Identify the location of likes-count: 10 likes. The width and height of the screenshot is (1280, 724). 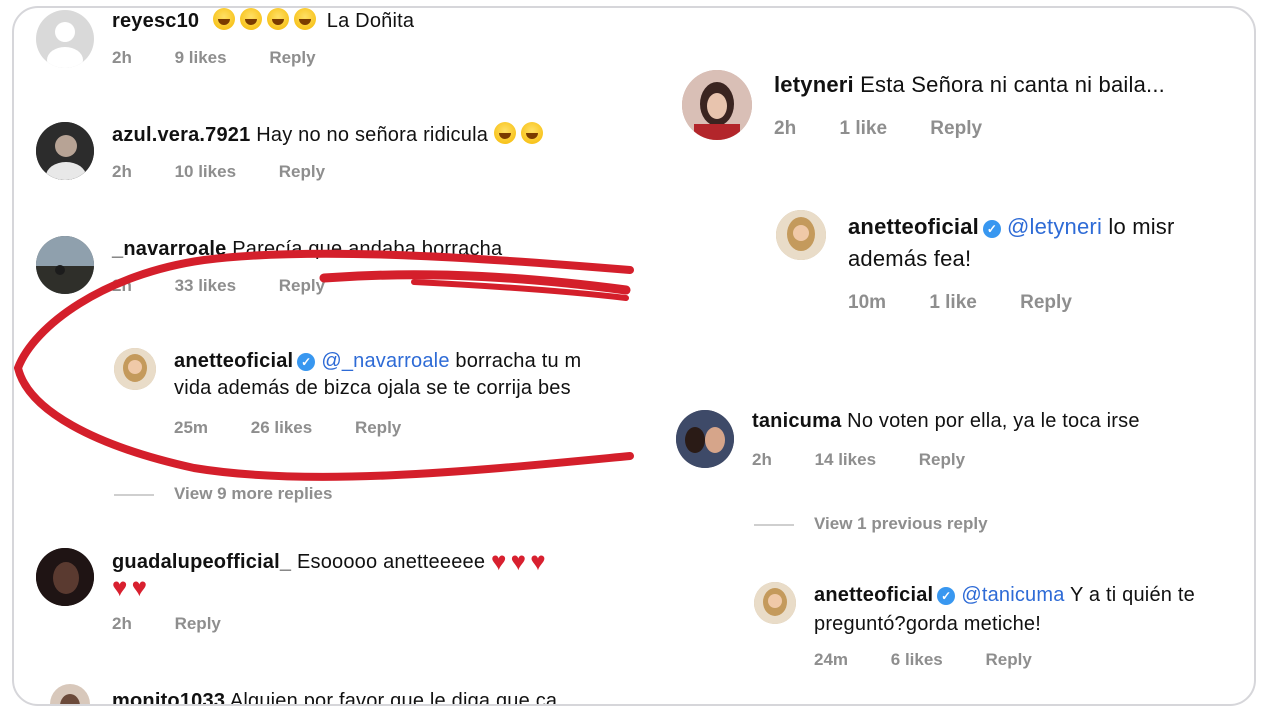
(205, 171).